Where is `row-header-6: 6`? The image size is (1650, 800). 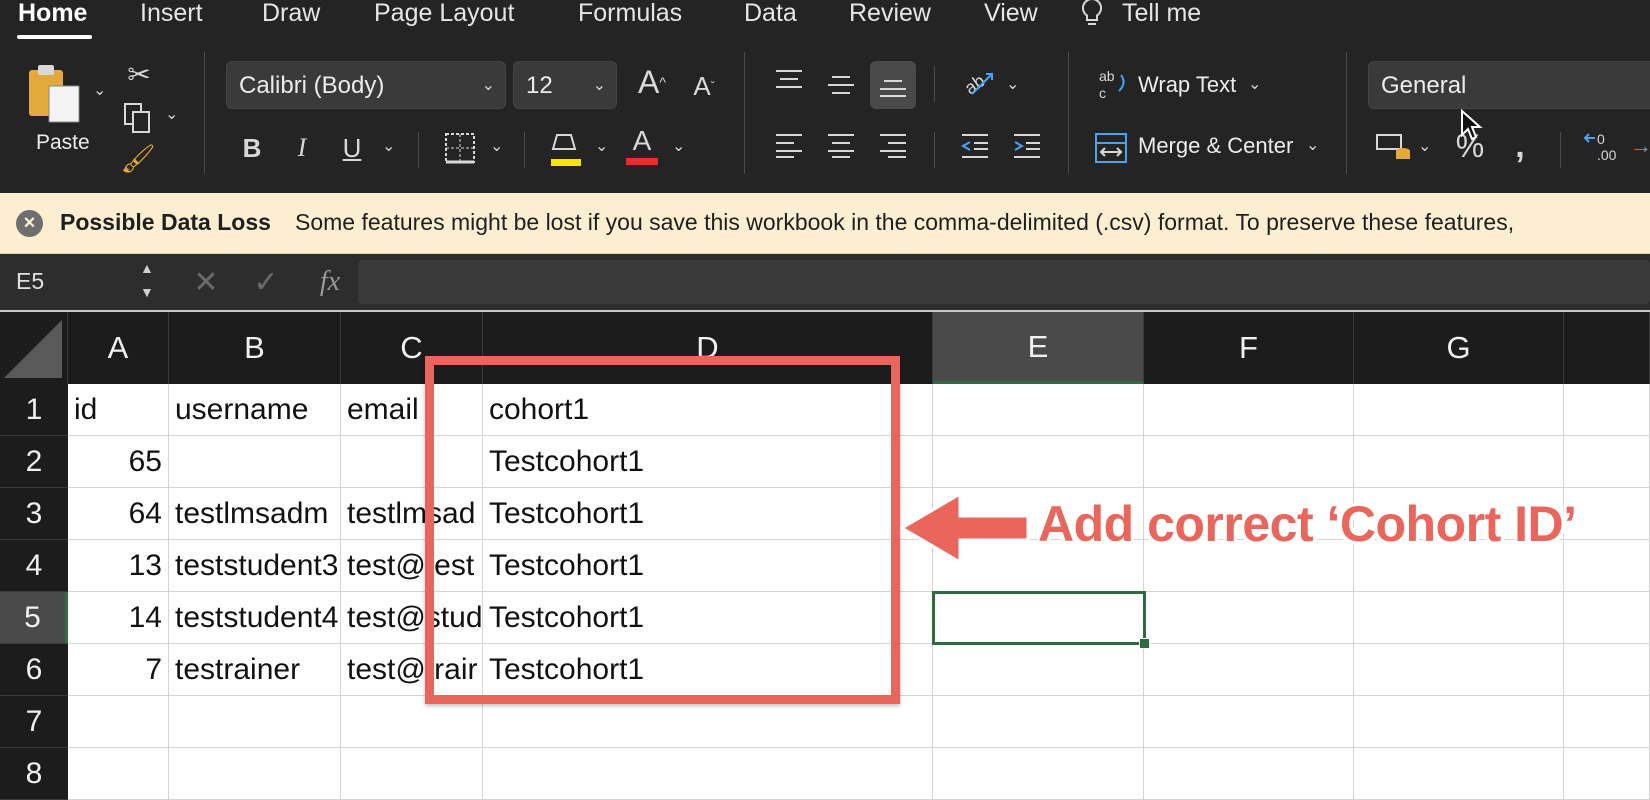 row-header-6: 6 is located at coordinates (34, 670).